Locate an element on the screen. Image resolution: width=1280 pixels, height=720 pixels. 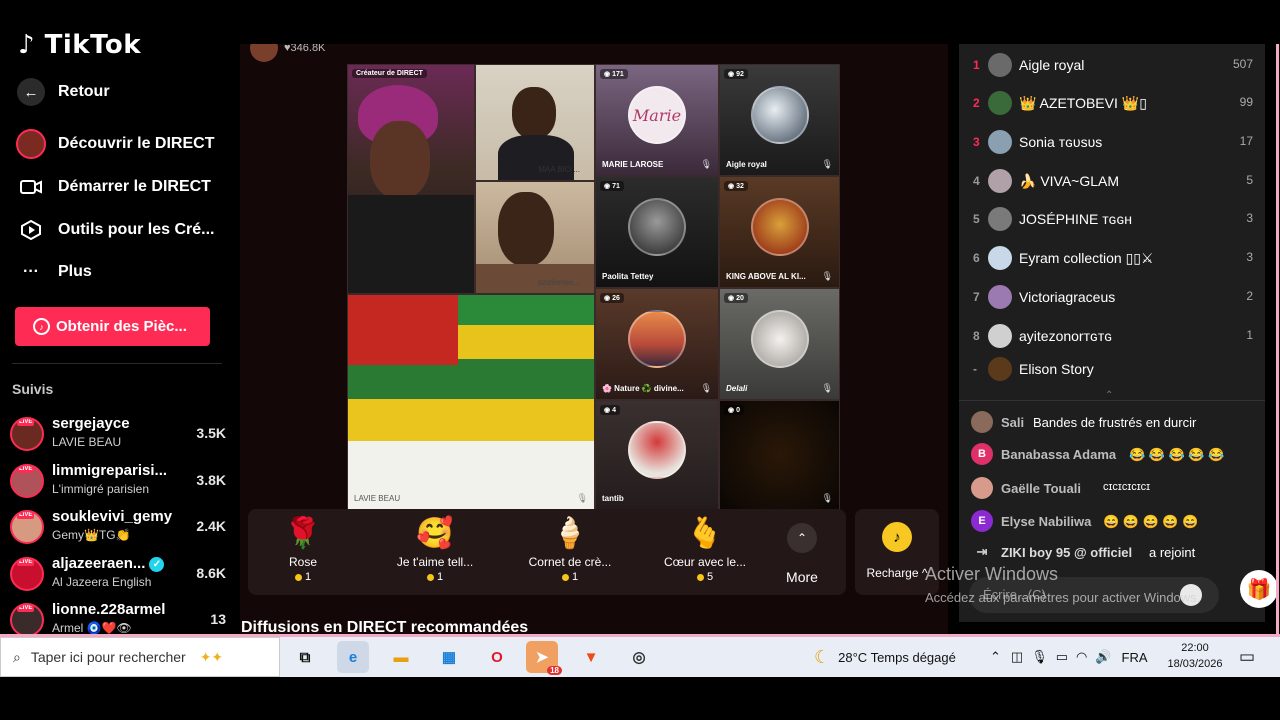
flag-video-tile: LAVIE BEAU 🎙 is located at coordinates (471, 402).